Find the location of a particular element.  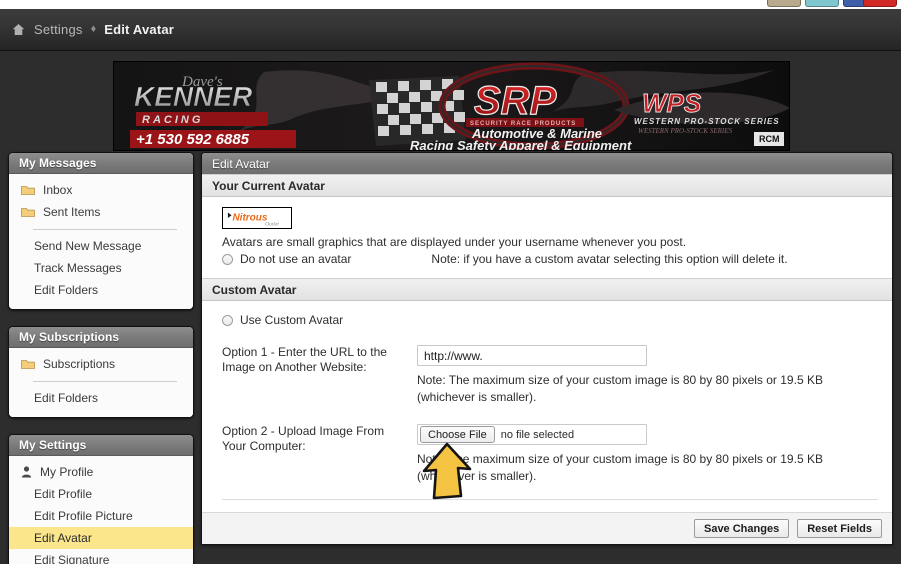

avatar-url-input is located at coordinates (532, 355).